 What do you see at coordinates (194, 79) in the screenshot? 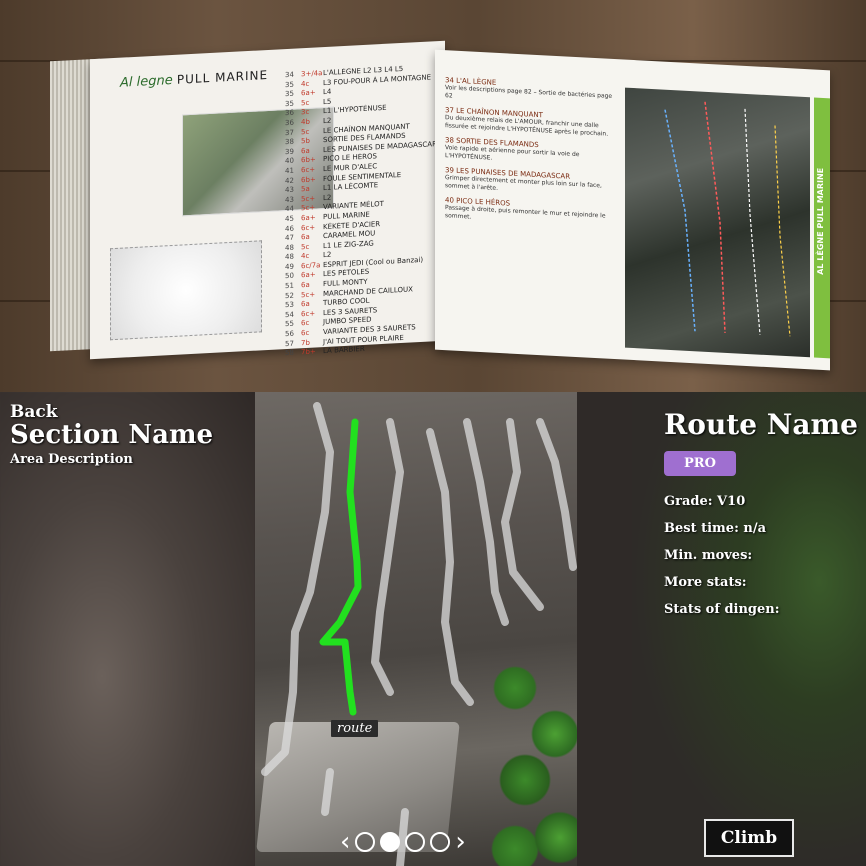
I see `book-left-page-title: Al legne PULL MARINE` at bounding box center [194, 79].